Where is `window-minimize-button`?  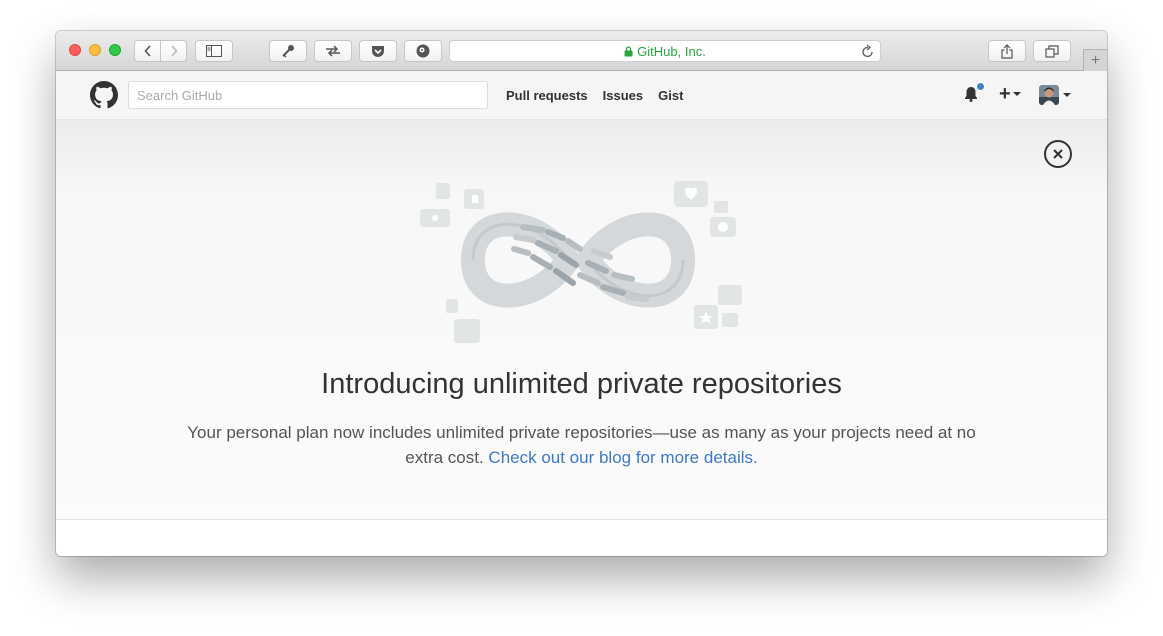 window-minimize-button is located at coordinates (95, 50).